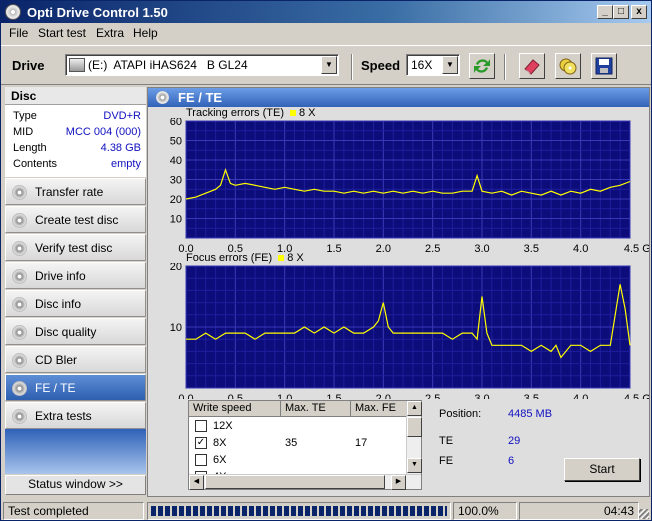  Describe the element at coordinates (25, 116) in the screenshot. I see `disc-type-key: Type` at that location.